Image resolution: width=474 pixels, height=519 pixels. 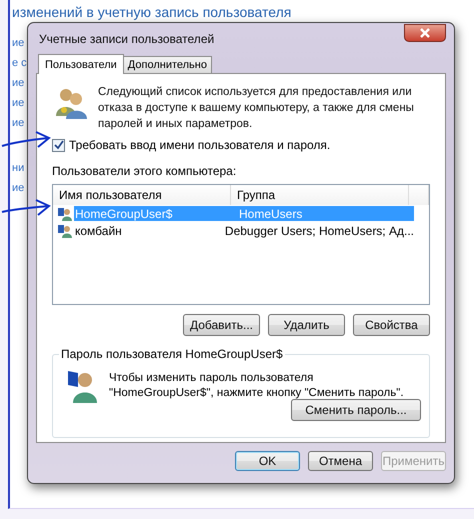 I want to click on section-label: Пользователи этого компьютера:, so click(x=145, y=171).